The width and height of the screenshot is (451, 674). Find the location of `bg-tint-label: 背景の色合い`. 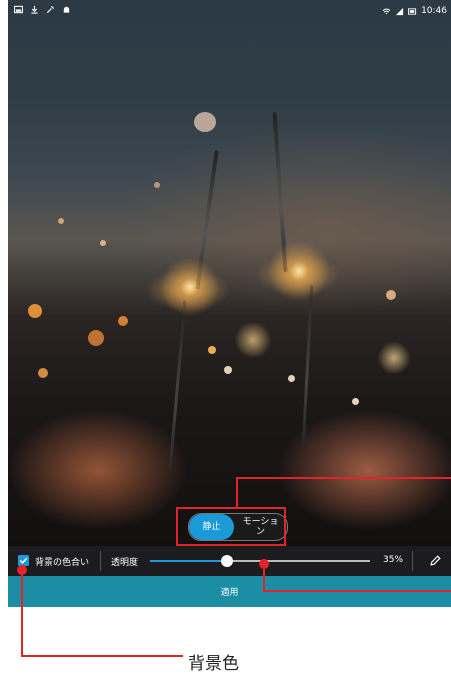

bg-tint-label: 背景の色合い is located at coordinates (62, 561).